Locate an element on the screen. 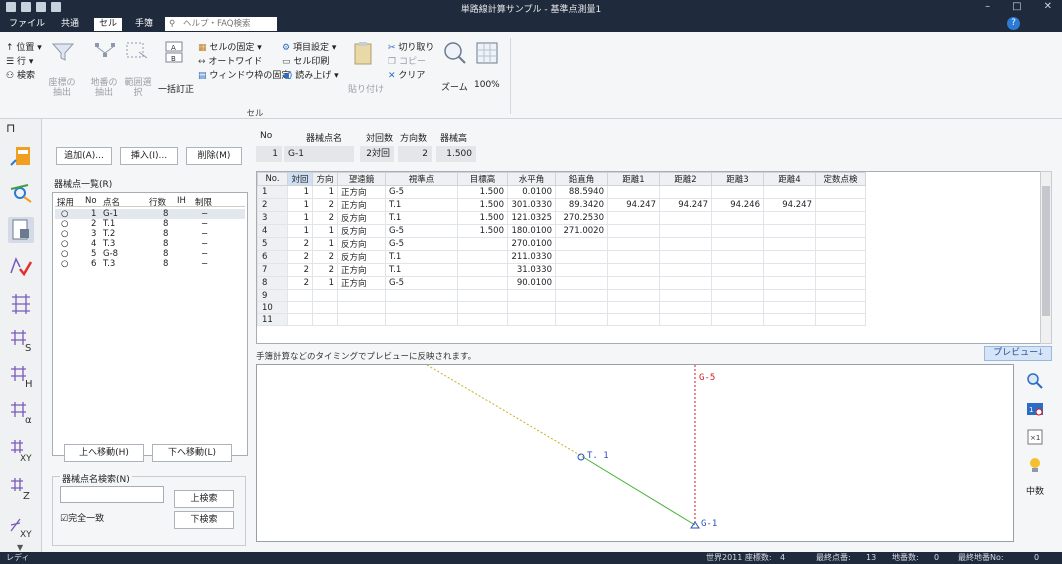 The image size is (1062, 564). grid-cell: 94.247 is located at coordinates (789, 205).